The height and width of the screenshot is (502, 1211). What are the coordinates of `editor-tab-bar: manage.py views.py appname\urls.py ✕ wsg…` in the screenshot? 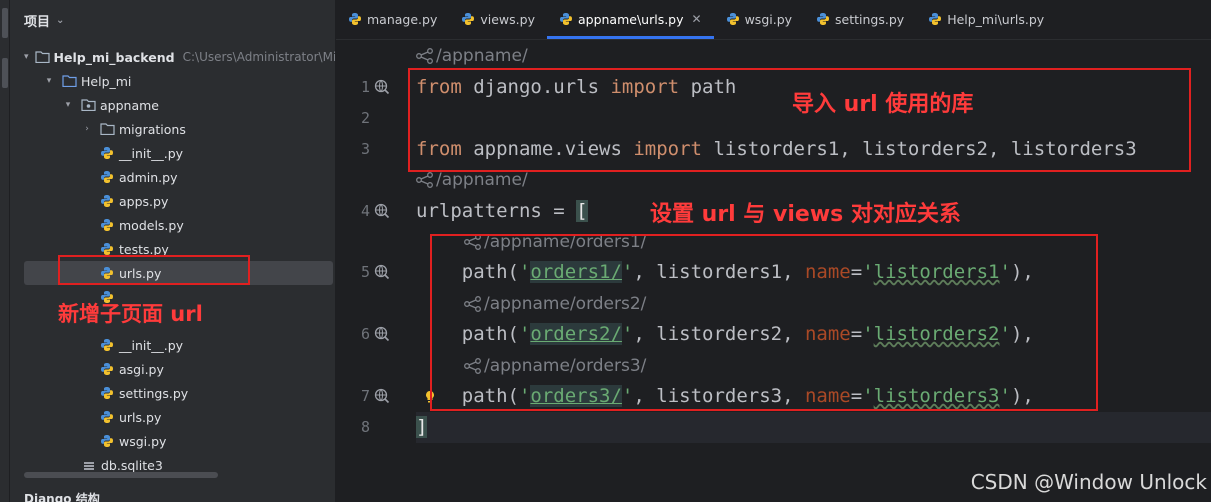 It's located at (773, 20).